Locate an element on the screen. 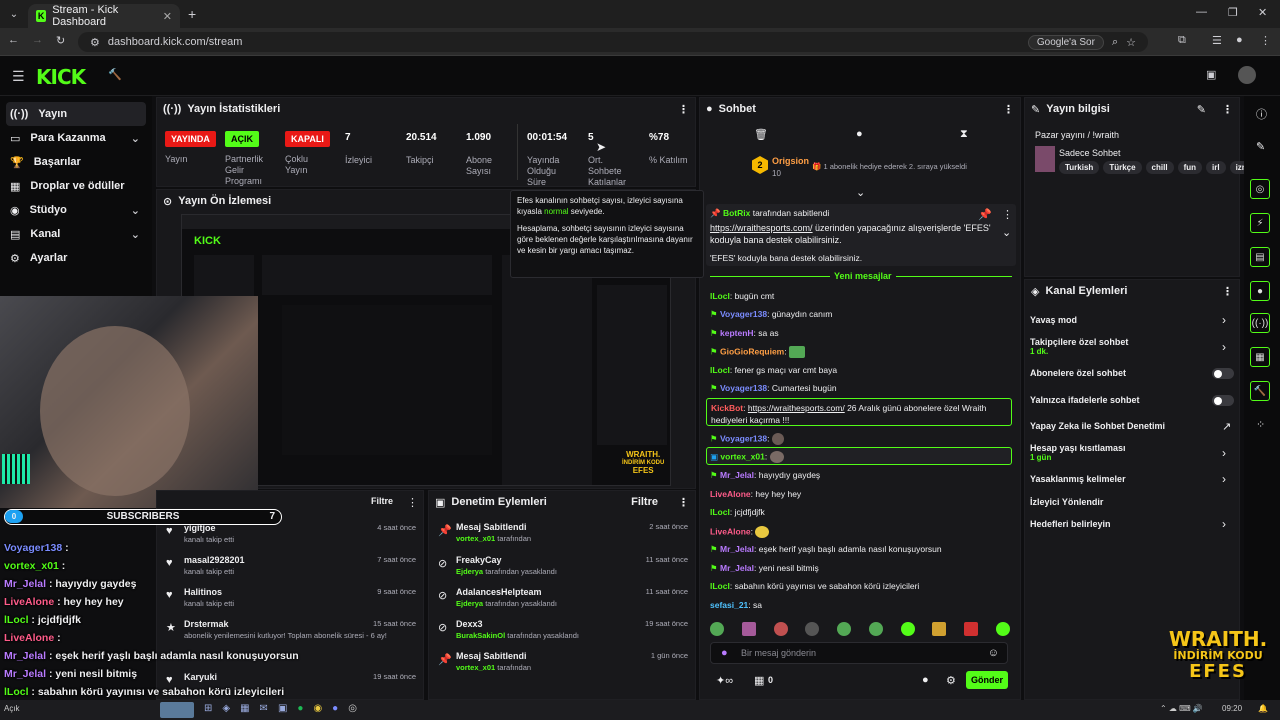 Image resolution: width=1280 pixels, height=720 pixels. rail-chat-icon: ● is located at coordinates (1260, 291).